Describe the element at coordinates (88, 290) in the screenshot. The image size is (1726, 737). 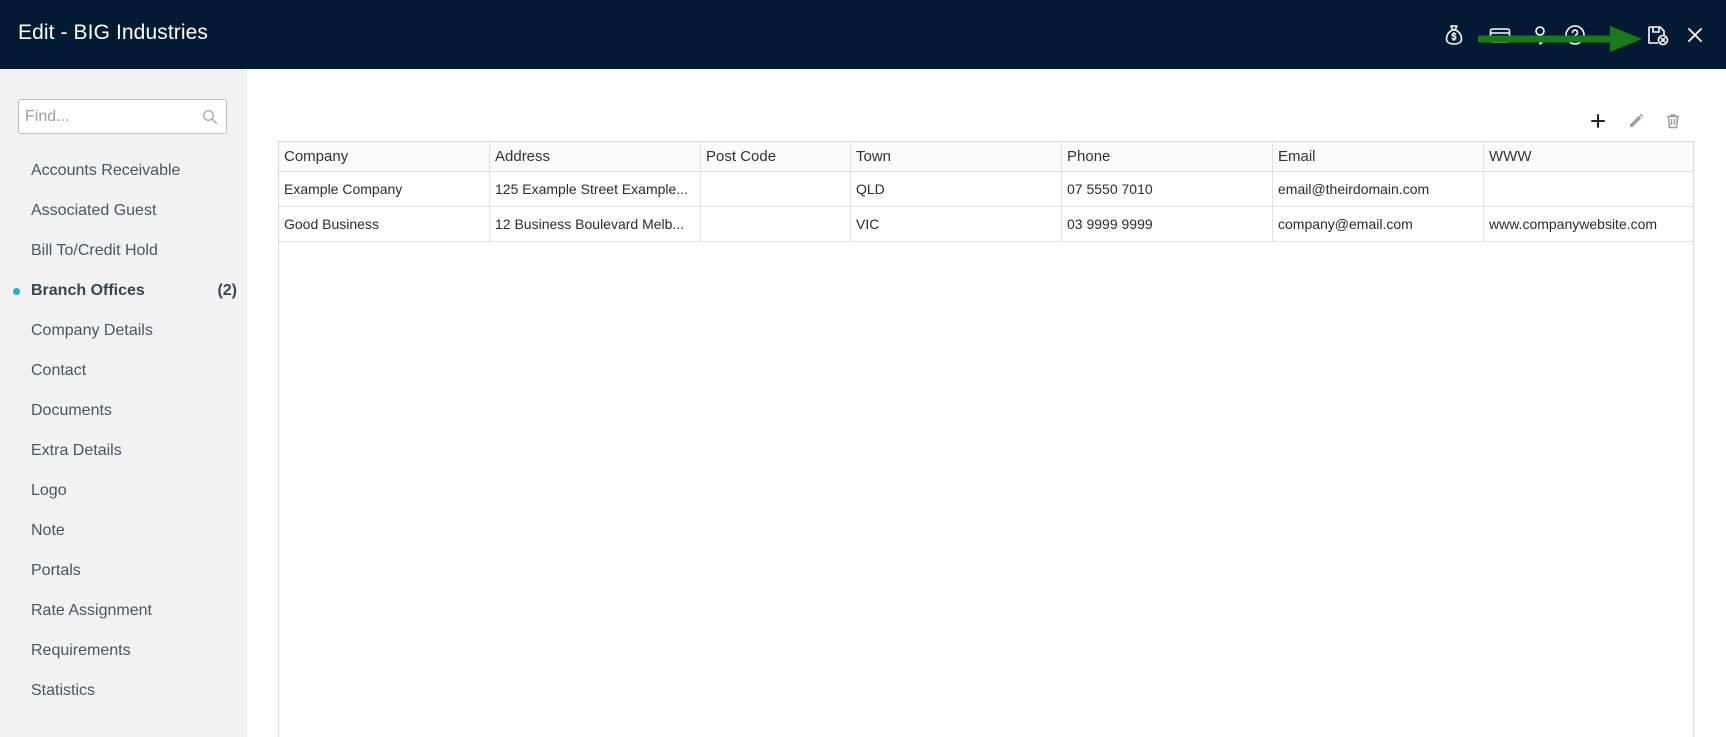
I see `sidebar-item-label: Branch Offices` at that location.